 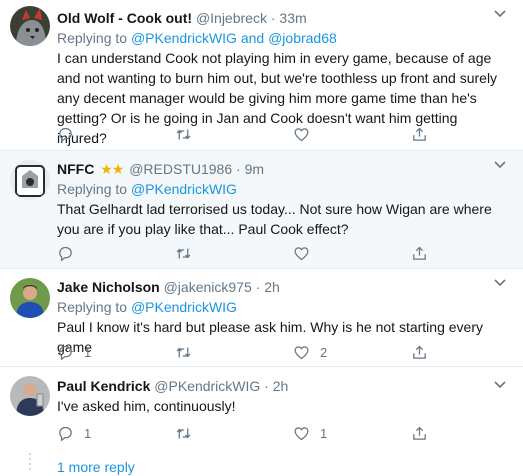 What do you see at coordinates (207, 386) in the screenshot?
I see `user-handle: @PKendrickWIG` at bounding box center [207, 386].